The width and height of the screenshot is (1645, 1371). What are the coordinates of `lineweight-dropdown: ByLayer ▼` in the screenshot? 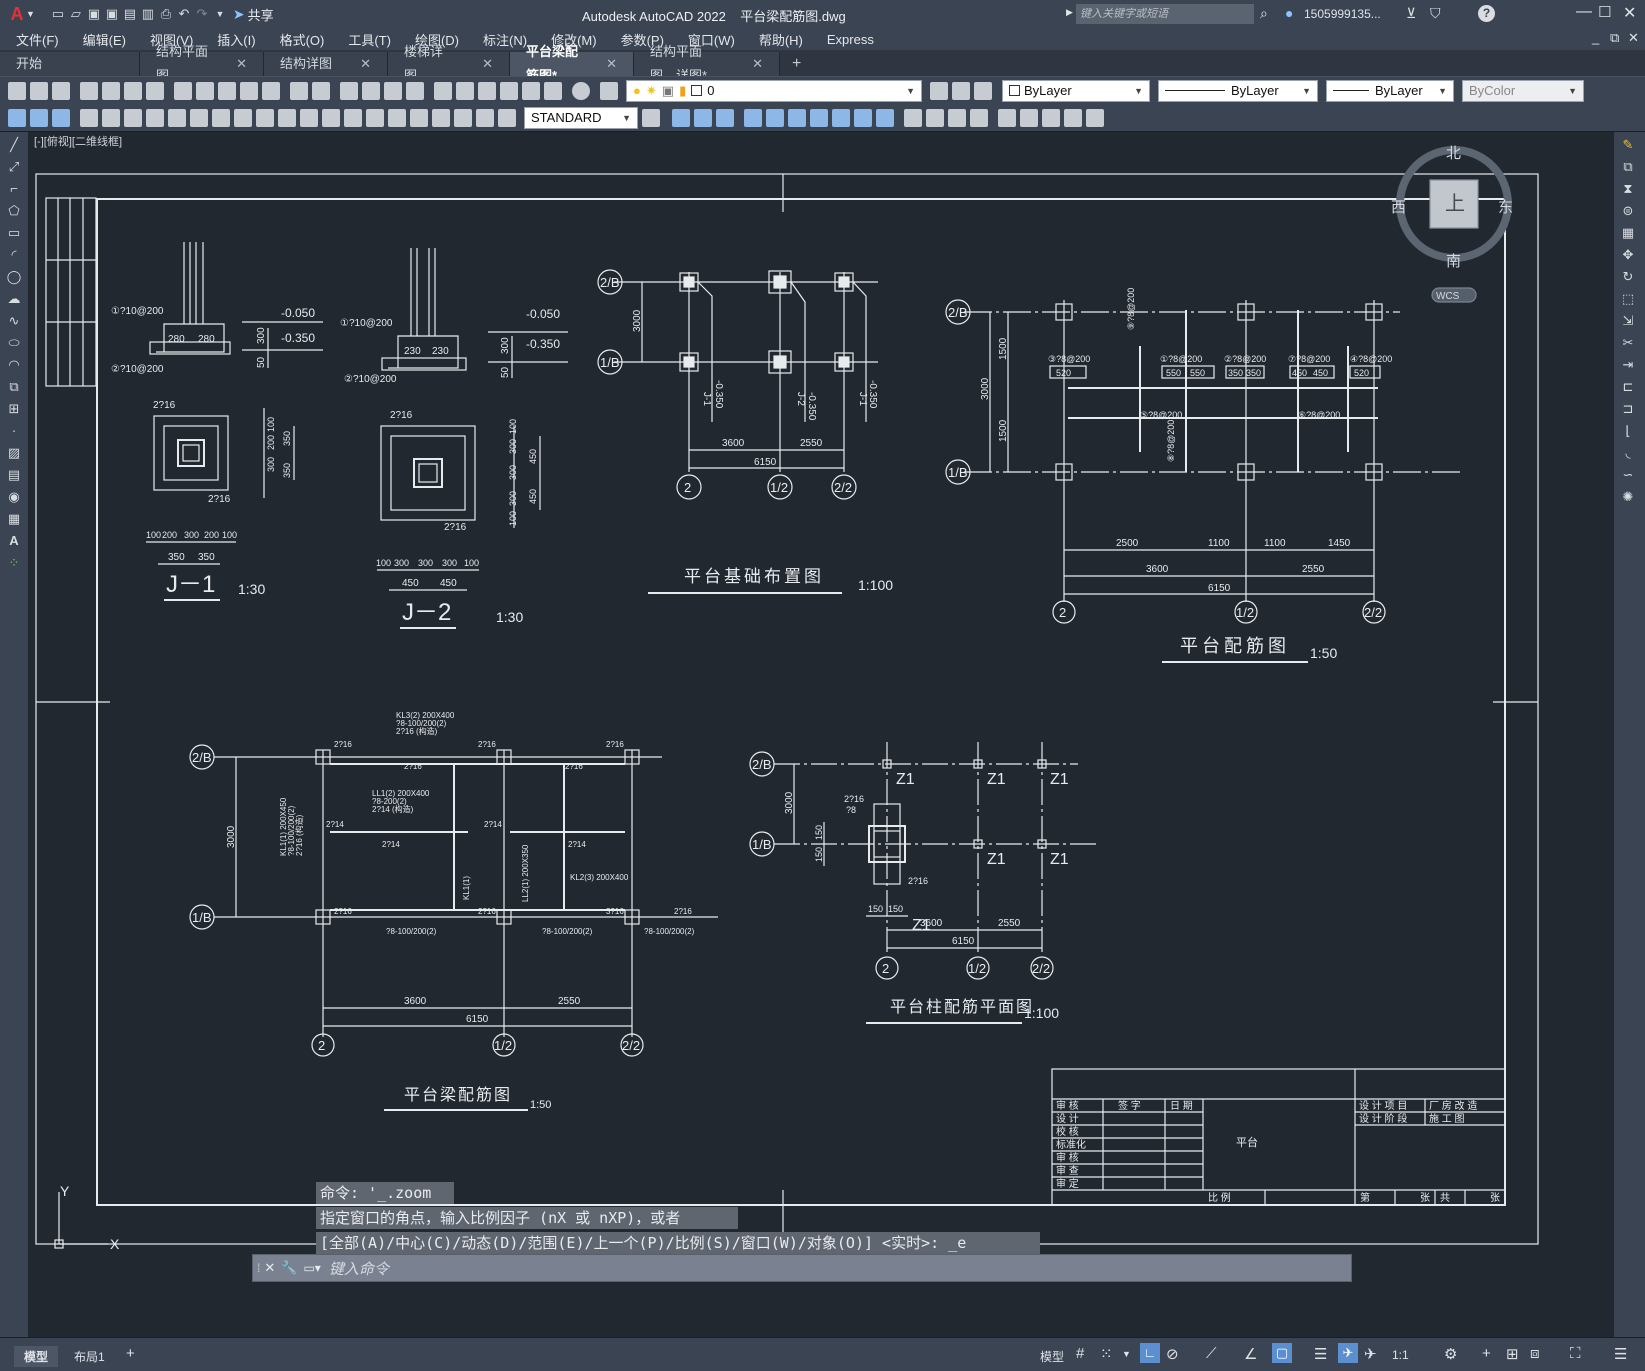 It's located at (1390, 90).